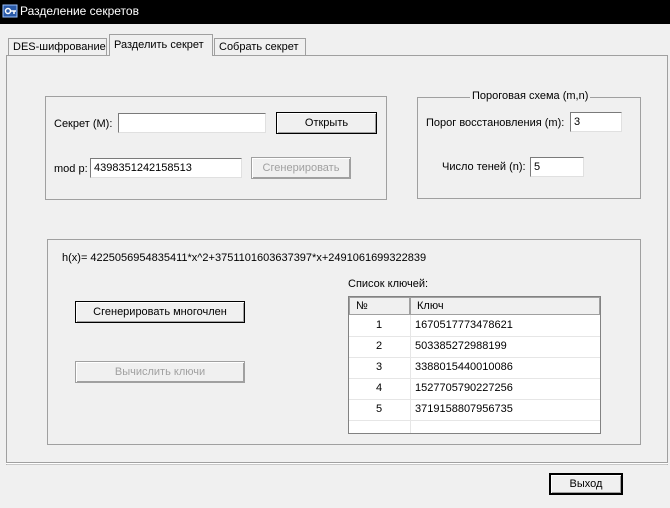 The width and height of the screenshot is (670, 508). I want to click on row-number: 5, so click(379, 409).